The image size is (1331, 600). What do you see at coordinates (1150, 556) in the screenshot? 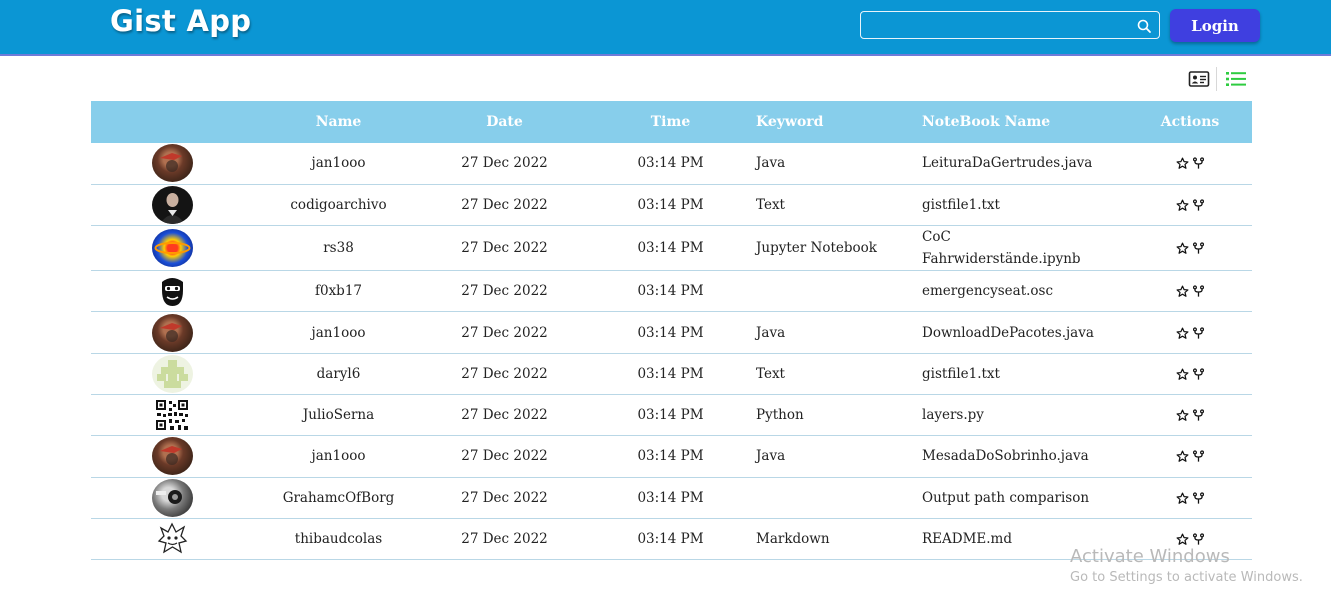
I see `watermark-title: Activate Windows` at bounding box center [1150, 556].